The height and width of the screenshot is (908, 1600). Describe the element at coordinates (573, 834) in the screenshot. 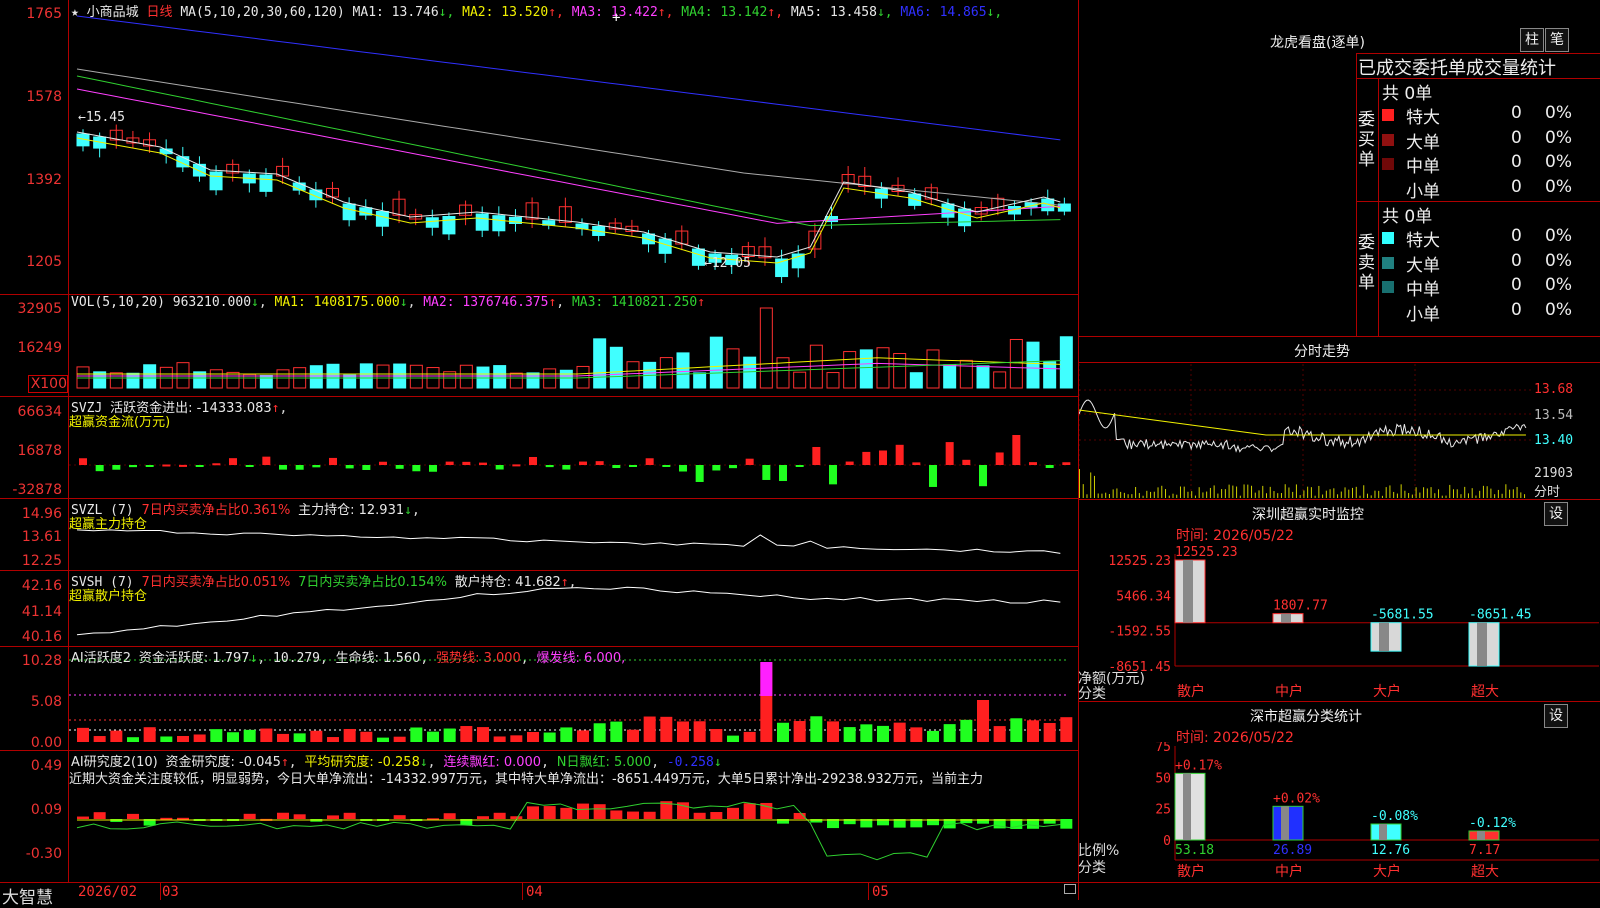

I see `ai2-chart` at that location.